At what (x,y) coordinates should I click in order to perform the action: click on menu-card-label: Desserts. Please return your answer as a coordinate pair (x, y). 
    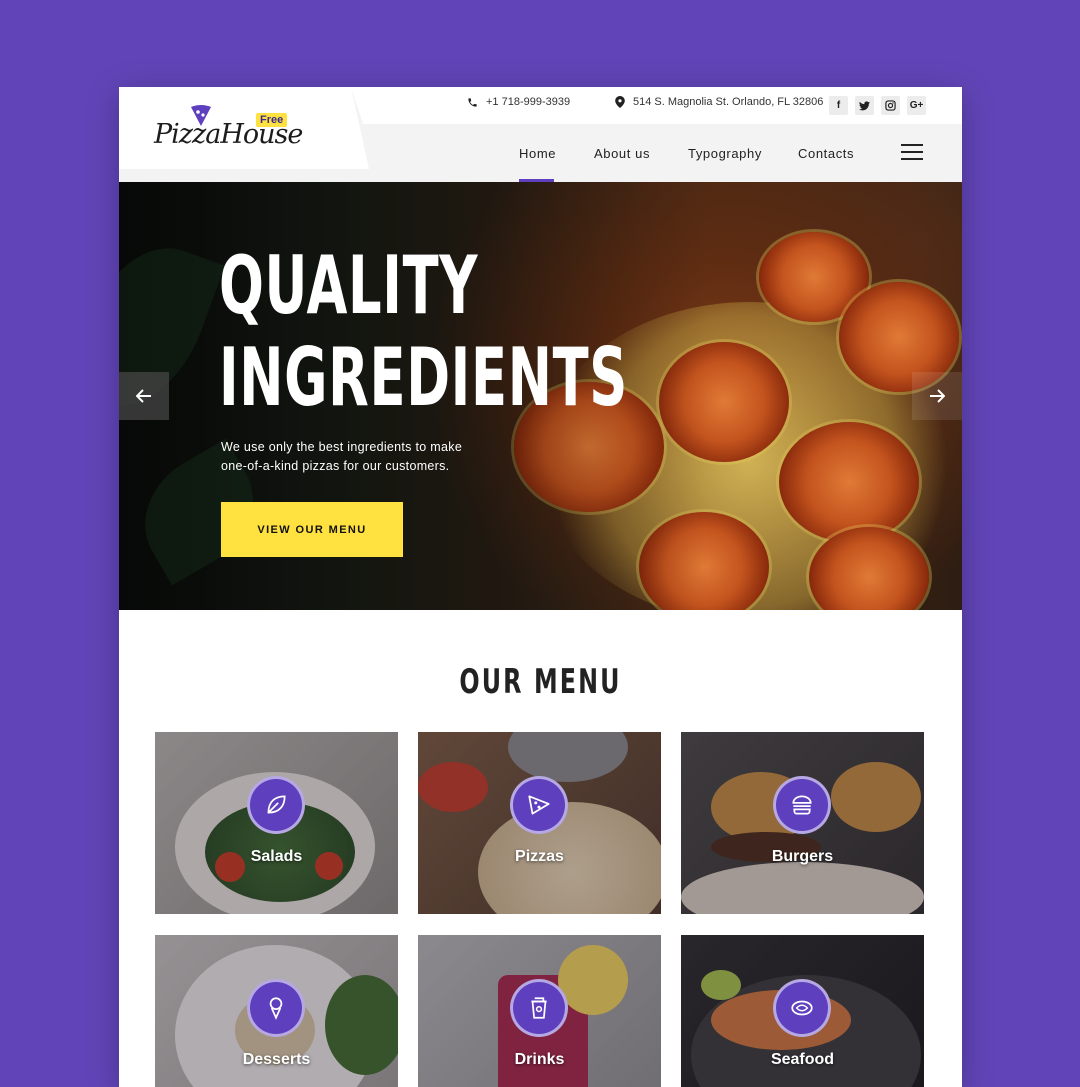
    Looking at the image, I should click on (276, 1059).